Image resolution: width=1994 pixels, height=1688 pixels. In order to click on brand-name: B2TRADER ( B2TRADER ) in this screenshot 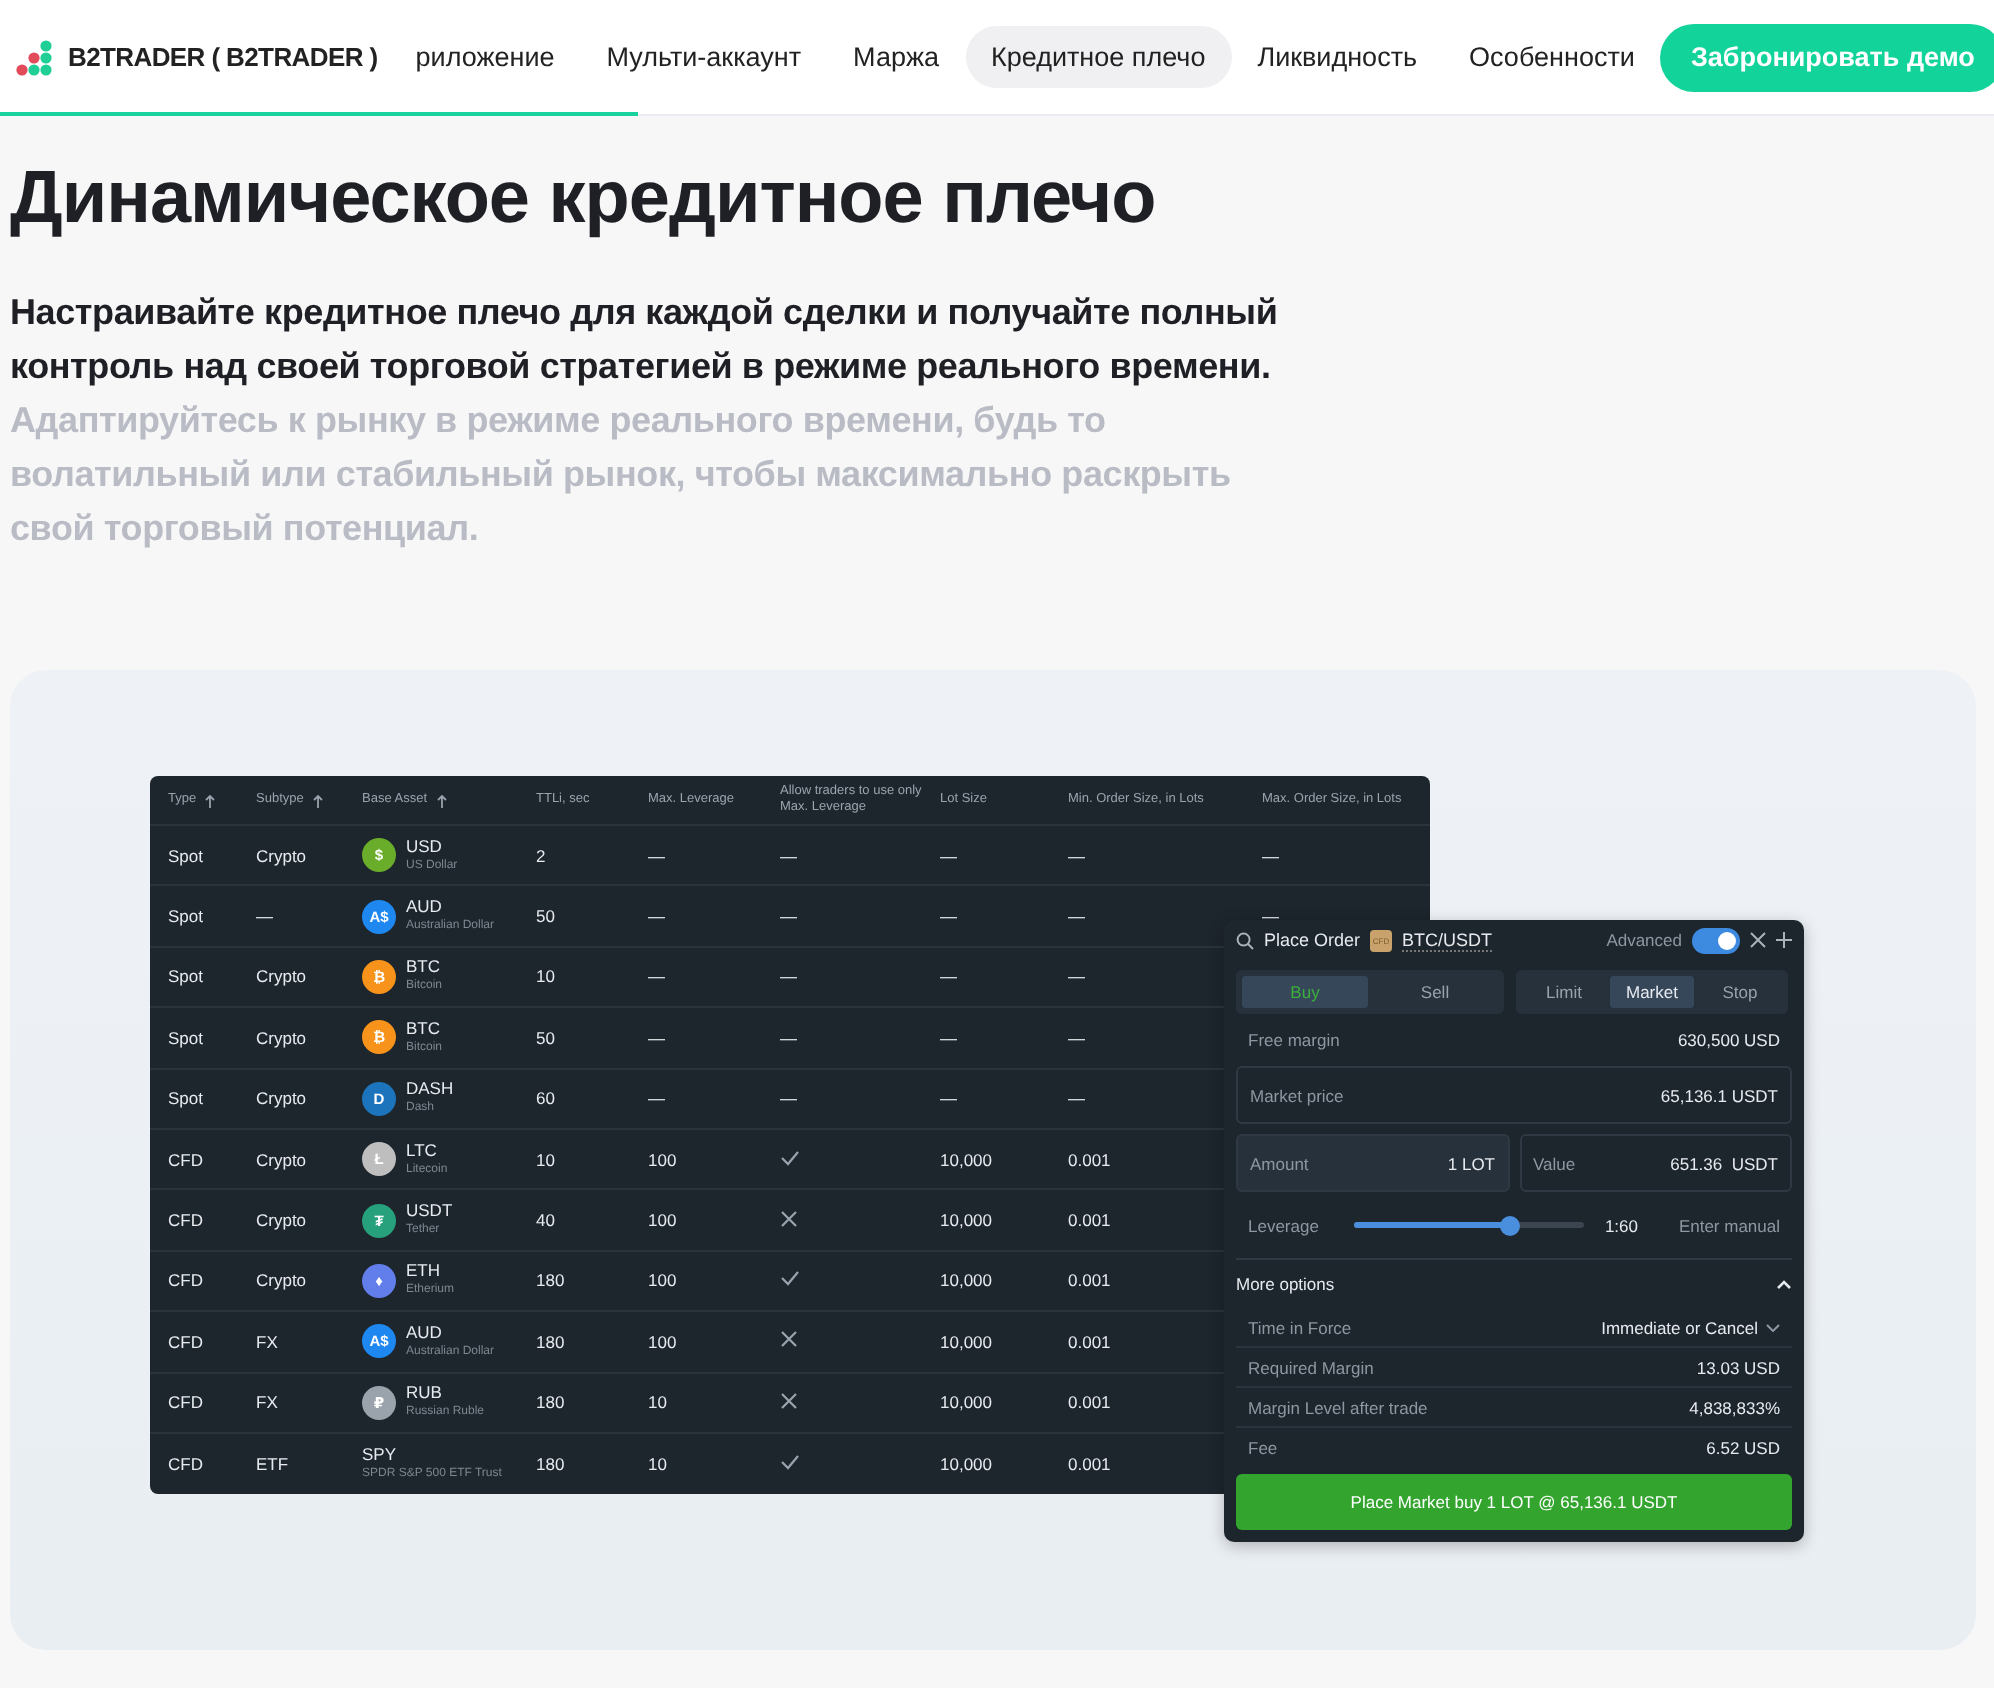, I will do `click(223, 57)`.